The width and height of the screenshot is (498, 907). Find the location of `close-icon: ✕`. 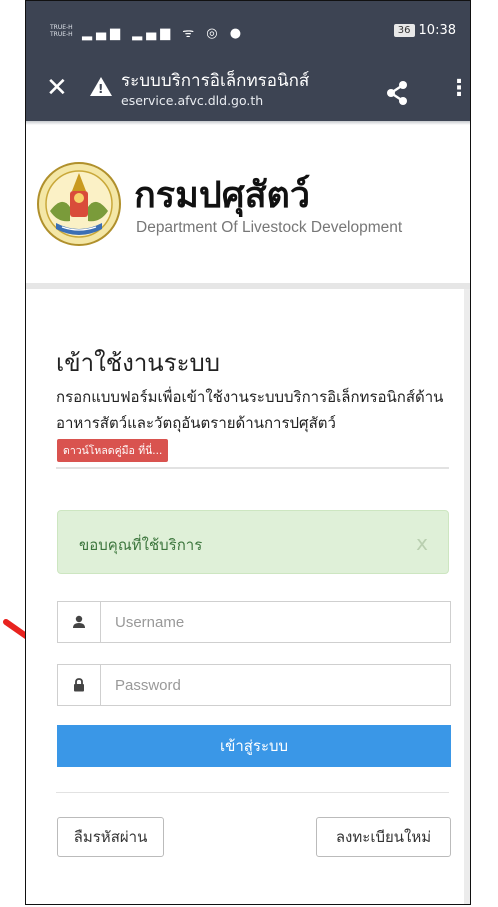

close-icon: ✕ is located at coordinates (57, 88).